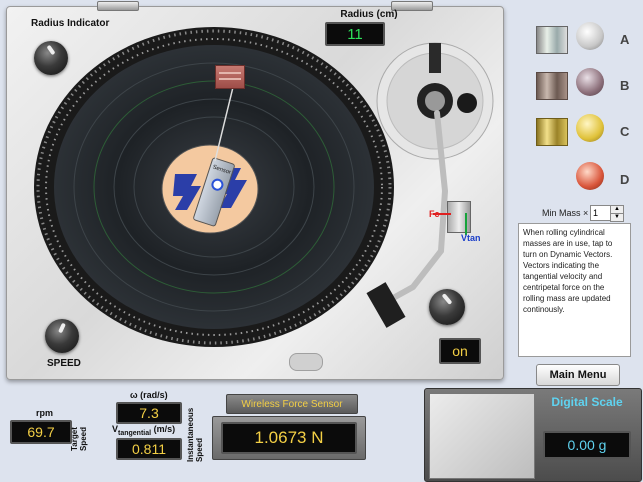  What do you see at coordinates (45, 413) in the screenshot?
I see `rpm-label: rpm` at bounding box center [45, 413].